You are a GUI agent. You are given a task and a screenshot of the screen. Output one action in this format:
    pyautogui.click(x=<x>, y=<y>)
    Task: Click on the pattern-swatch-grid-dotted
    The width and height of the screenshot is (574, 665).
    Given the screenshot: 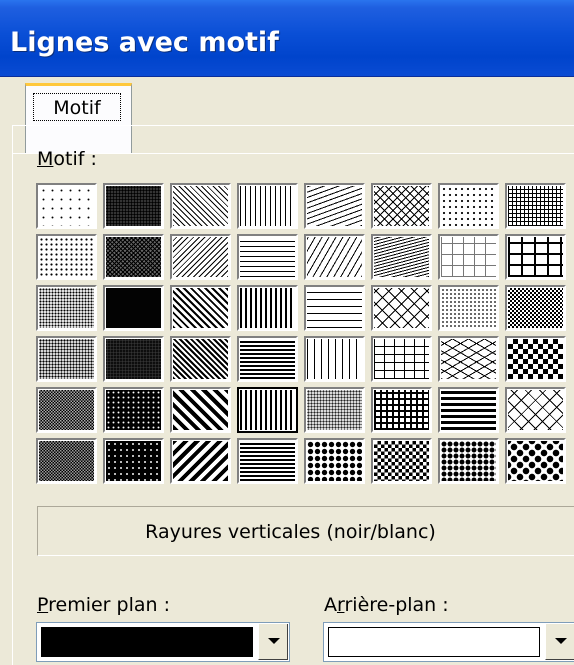 What is the action you would take?
    pyautogui.click(x=468, y=257)
    